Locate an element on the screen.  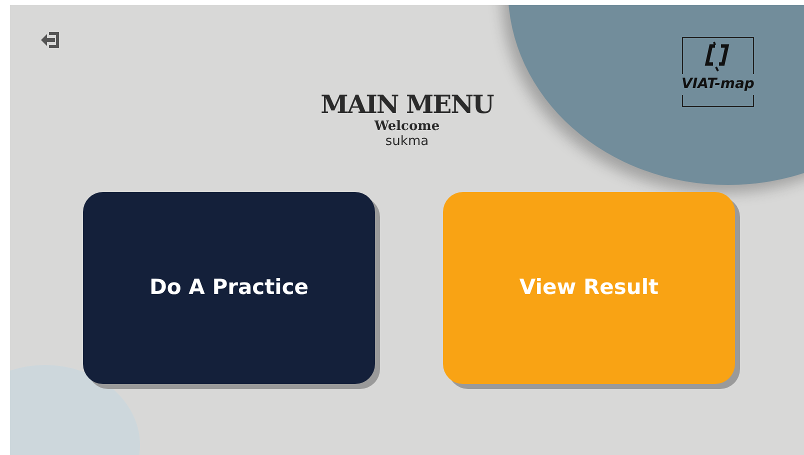
username: sukma is located at coordinates (407, 142).